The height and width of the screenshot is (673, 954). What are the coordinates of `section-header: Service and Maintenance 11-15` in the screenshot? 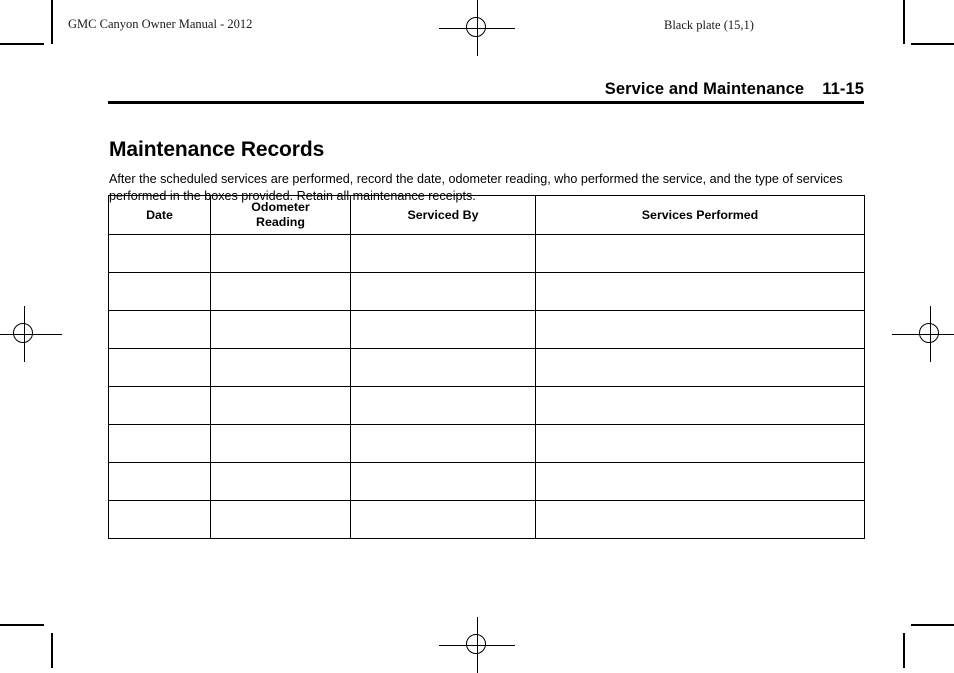 It's located at (486, 89).